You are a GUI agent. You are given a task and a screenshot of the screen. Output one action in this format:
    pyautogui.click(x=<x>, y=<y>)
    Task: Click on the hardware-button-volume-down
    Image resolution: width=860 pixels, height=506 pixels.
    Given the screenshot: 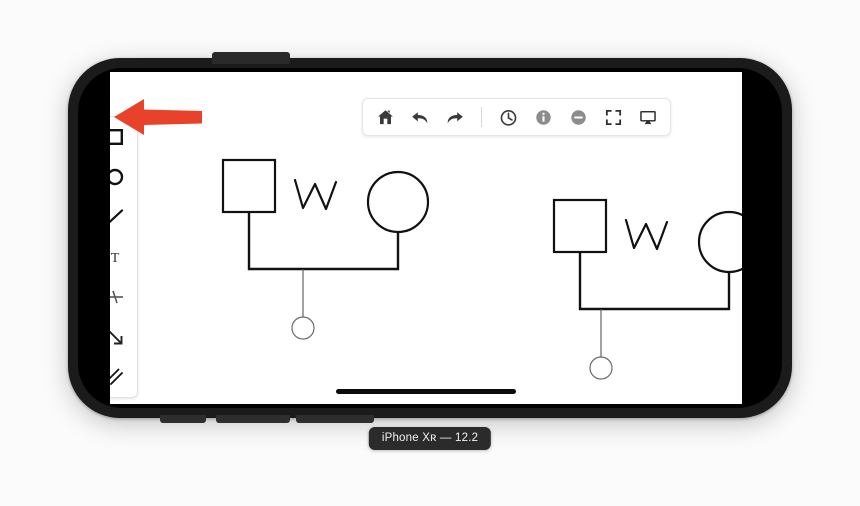 What is the action you would take?
    pyautogui.click(x=253, y=419)
    